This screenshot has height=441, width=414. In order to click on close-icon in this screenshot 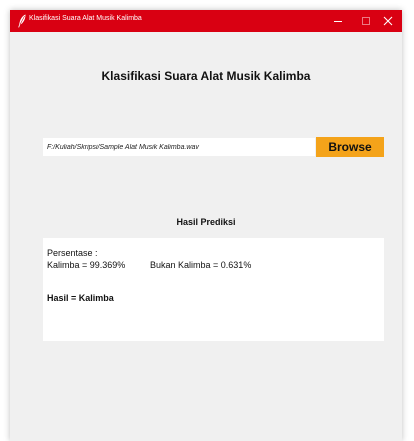, I will do `click(388, 21)`.